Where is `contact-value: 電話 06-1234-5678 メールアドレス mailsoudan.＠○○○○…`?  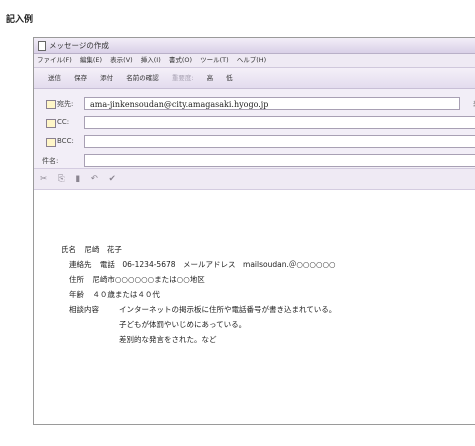 contact-value: 電話 06-1234-5678 メールアドレス mailsoudan.＠○○○○… is located at coordinates (217, 264).